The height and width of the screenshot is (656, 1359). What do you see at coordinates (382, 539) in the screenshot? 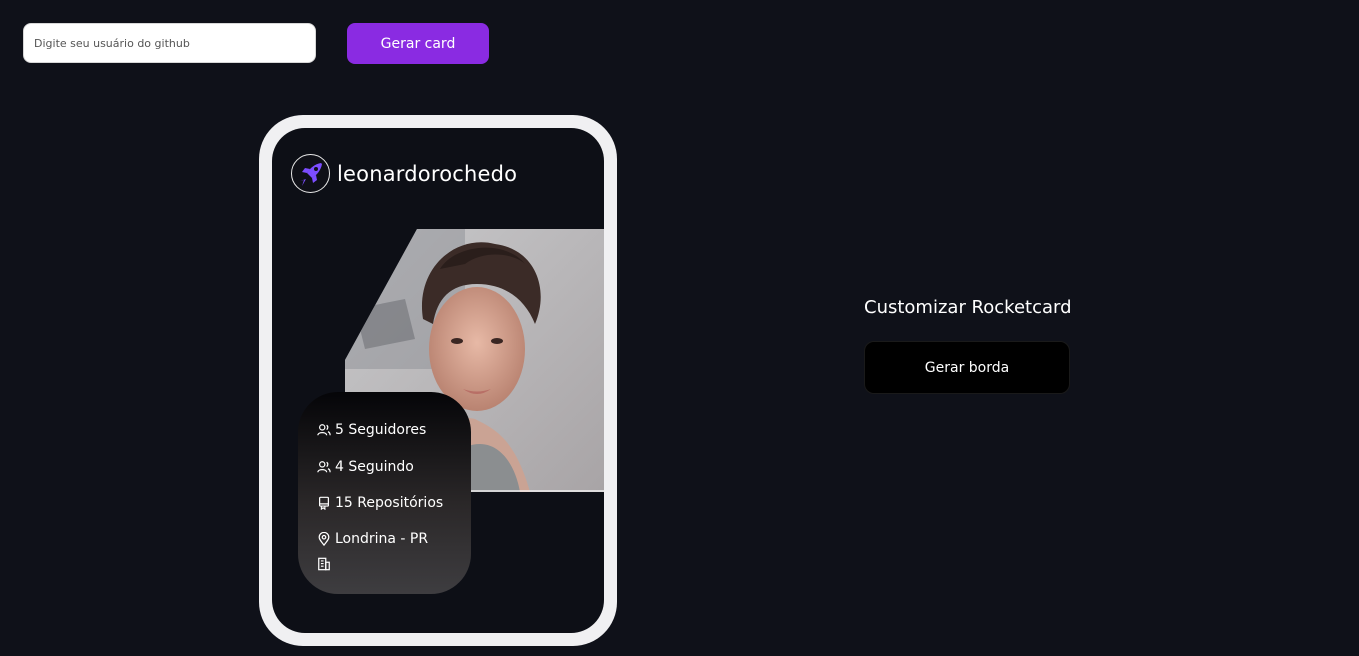
I see `location-label: Londrina - PR` at bounding box center [382, 539].